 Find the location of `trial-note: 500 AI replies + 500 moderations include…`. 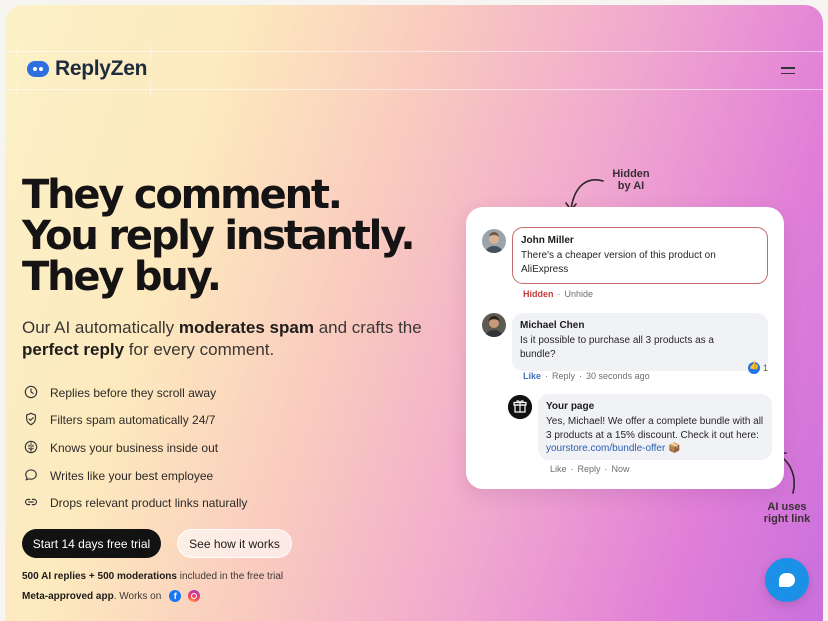

trial-note: 500 AI replies + 500 moderations include… is located at coordinates (152, 576).